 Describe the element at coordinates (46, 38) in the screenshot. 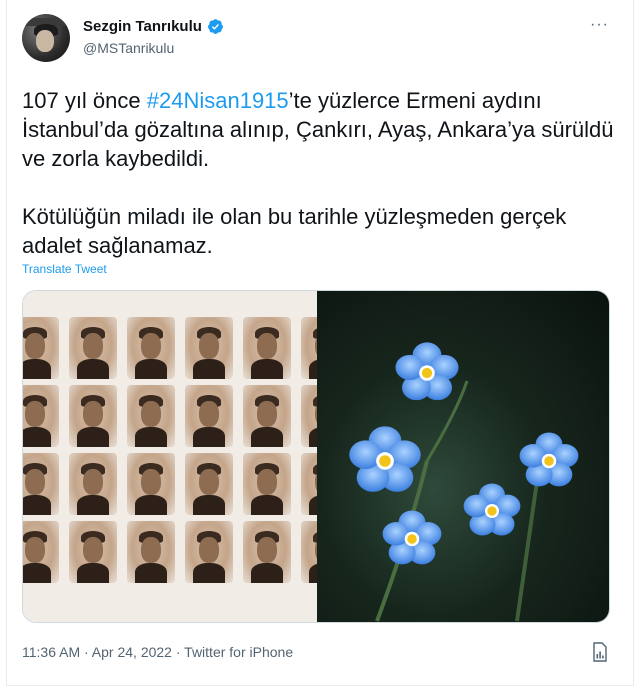

I see `avatar` at that location.